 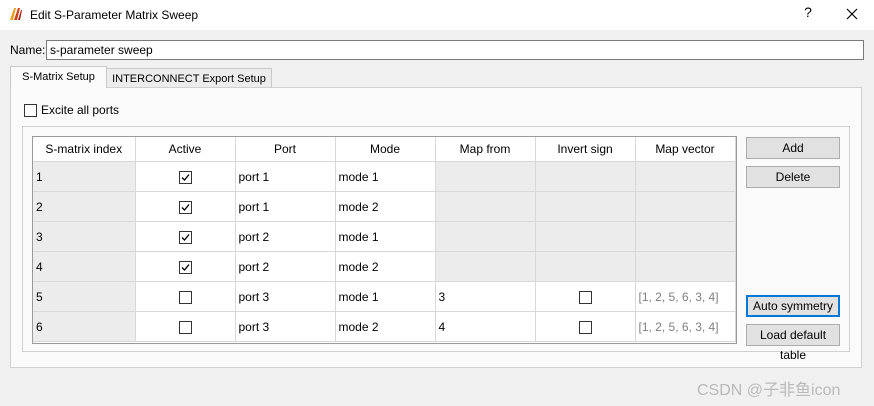 What do you see at coordinates (455, 50) in the screenshot?
I see `name-input` at bounding box center [455, 50].